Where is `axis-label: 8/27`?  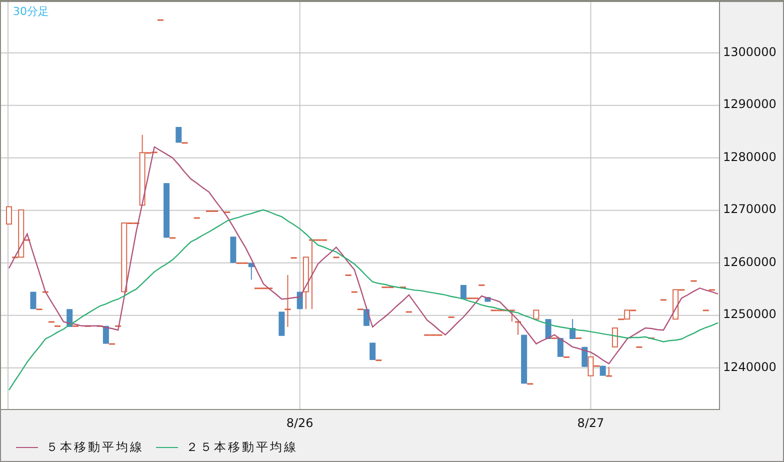 axis-label: 8/27 is located at coordinates (590, 423).